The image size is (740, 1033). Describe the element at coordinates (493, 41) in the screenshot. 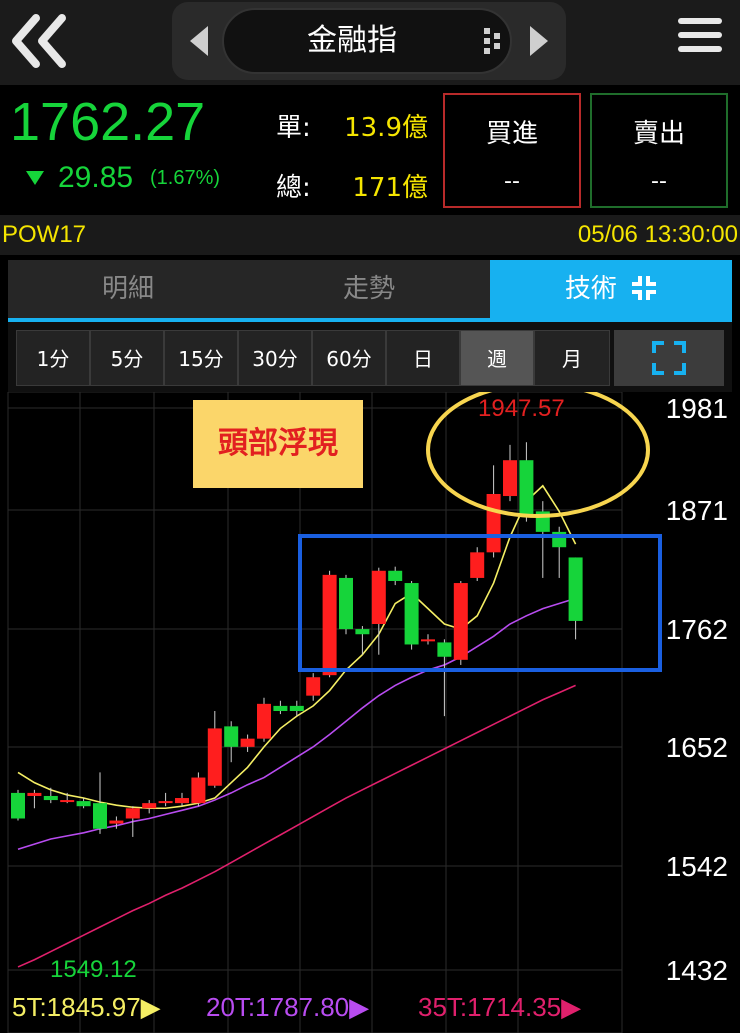

I see `grip-icon` at that location.